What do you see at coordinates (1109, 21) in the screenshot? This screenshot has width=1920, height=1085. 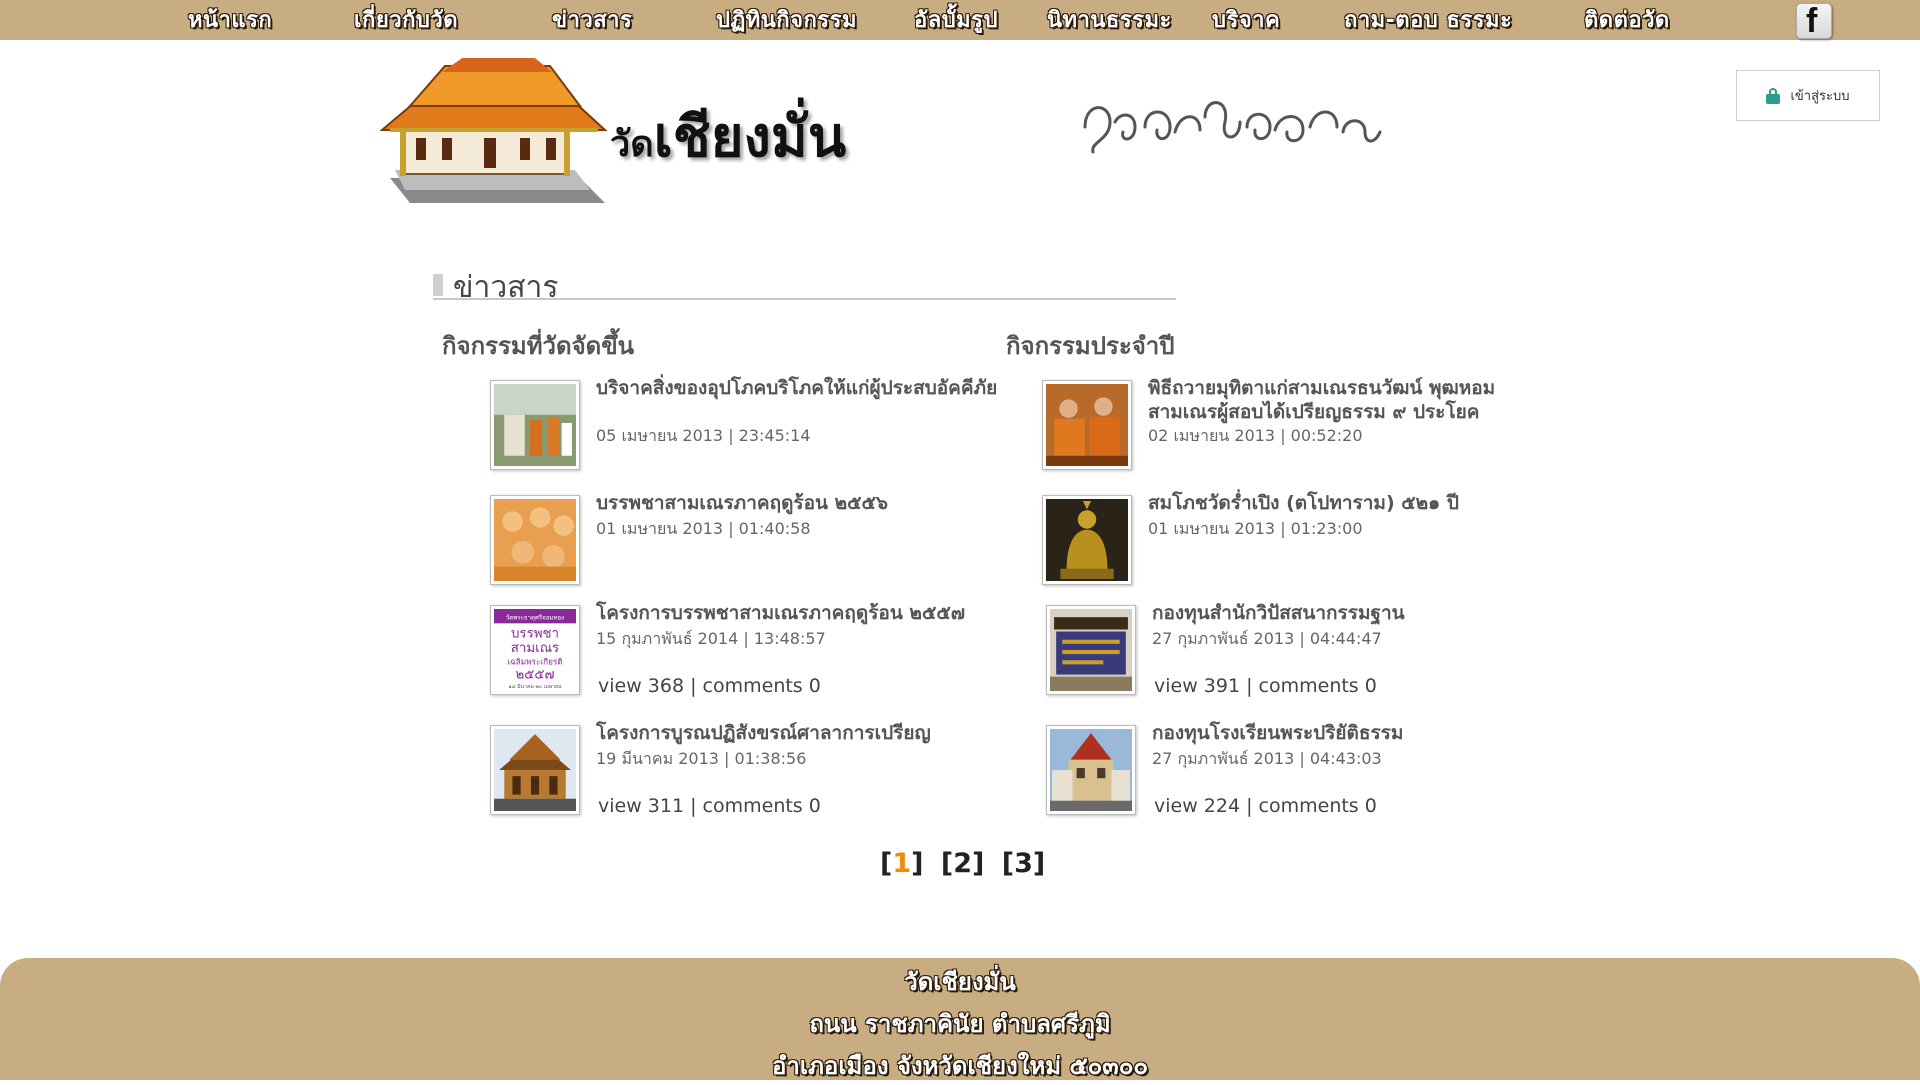 I see `nav-dharma-tales: นิทานธรรมะ` at bounding box center [1109, 21].